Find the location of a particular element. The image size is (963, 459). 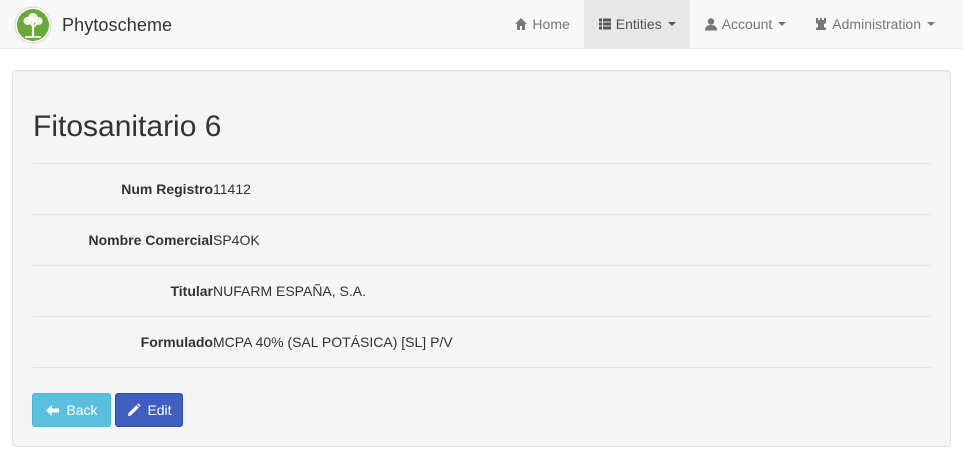

nav-administration: Administration is located at coordinates (874, 24).